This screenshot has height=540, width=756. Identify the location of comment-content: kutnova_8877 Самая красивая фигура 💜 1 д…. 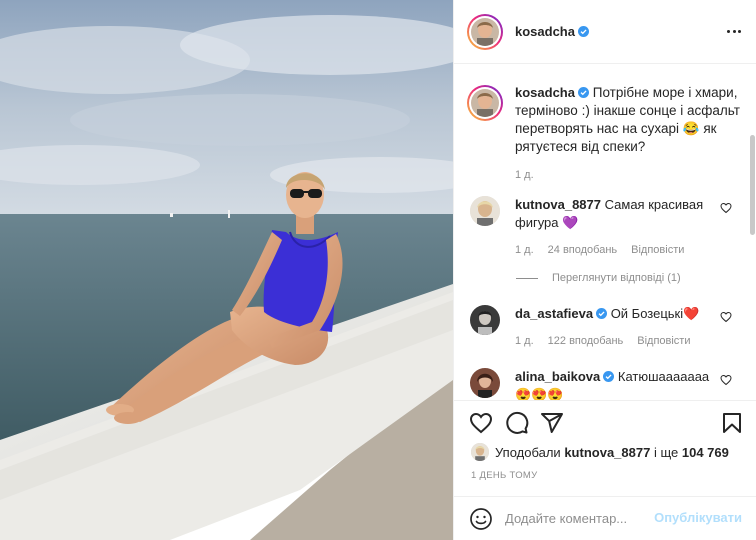
(615, 227).